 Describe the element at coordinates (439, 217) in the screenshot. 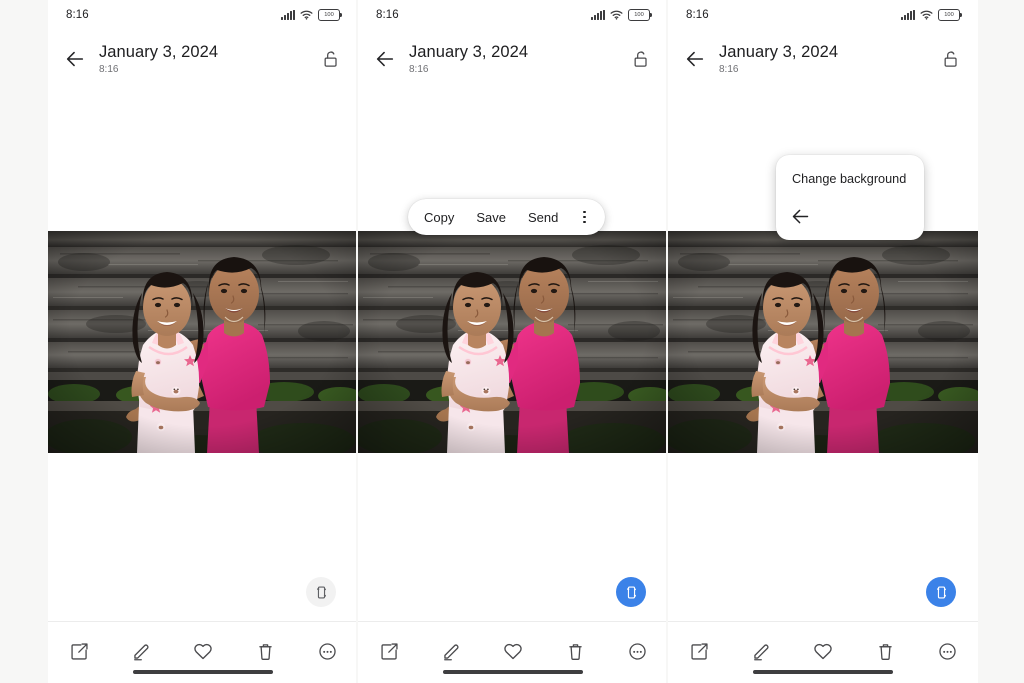

I see `context-menu-copy: Copy` at that location.